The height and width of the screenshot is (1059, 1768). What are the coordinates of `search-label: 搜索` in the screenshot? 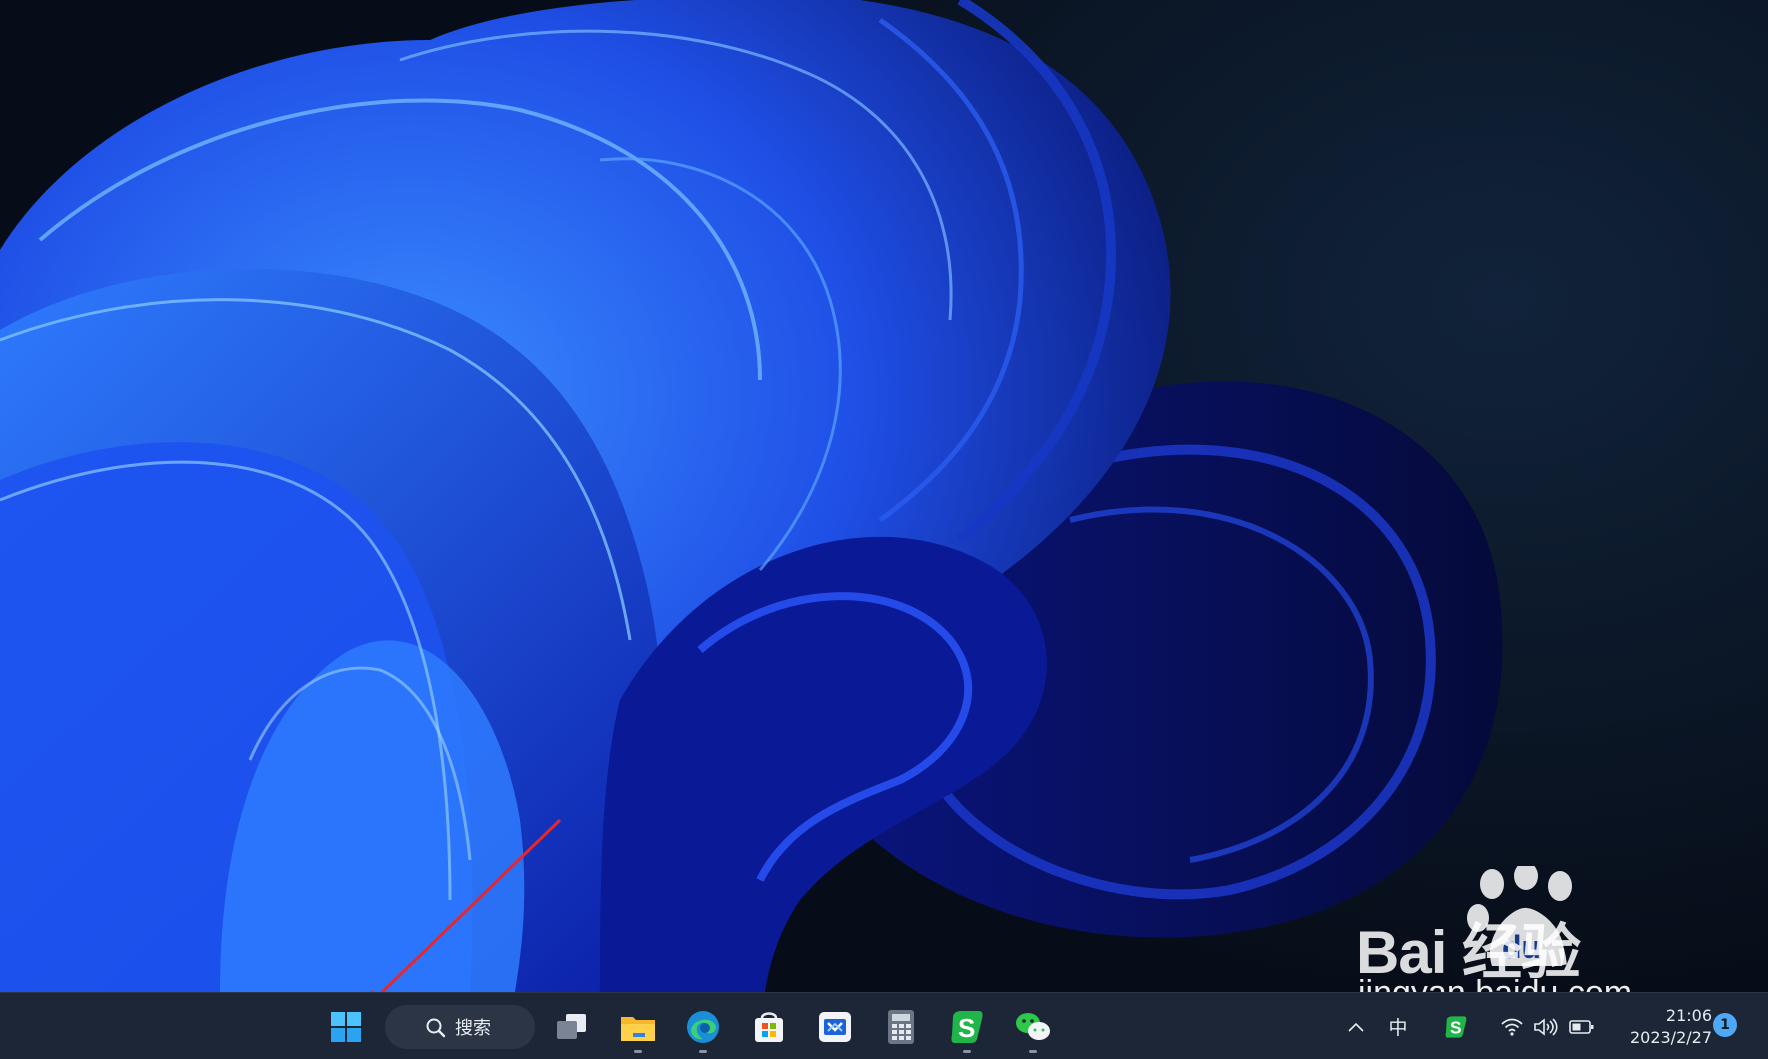 It's located at (473, 1028).